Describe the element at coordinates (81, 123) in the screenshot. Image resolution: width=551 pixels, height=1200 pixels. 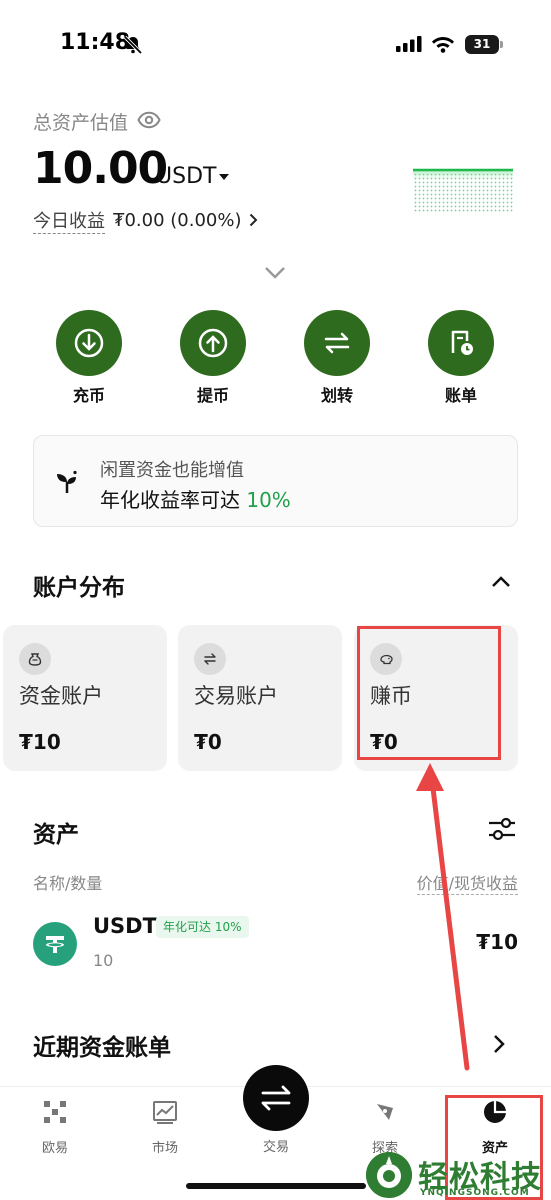
I see `total-asset-label: 总资产估值` at that location.